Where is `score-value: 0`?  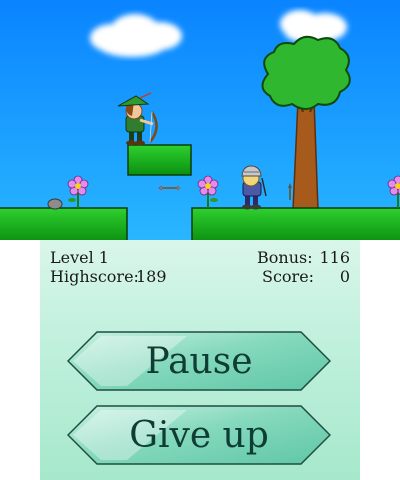 score-value: 0 is located at coordinates (344, 276).